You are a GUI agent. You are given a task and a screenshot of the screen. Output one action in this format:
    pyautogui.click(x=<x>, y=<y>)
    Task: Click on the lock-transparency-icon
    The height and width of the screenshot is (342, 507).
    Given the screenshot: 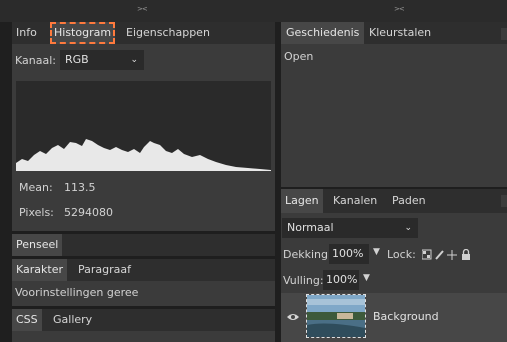 What is the action you would take?
    pyautogui.click(x=427, y=254)
    